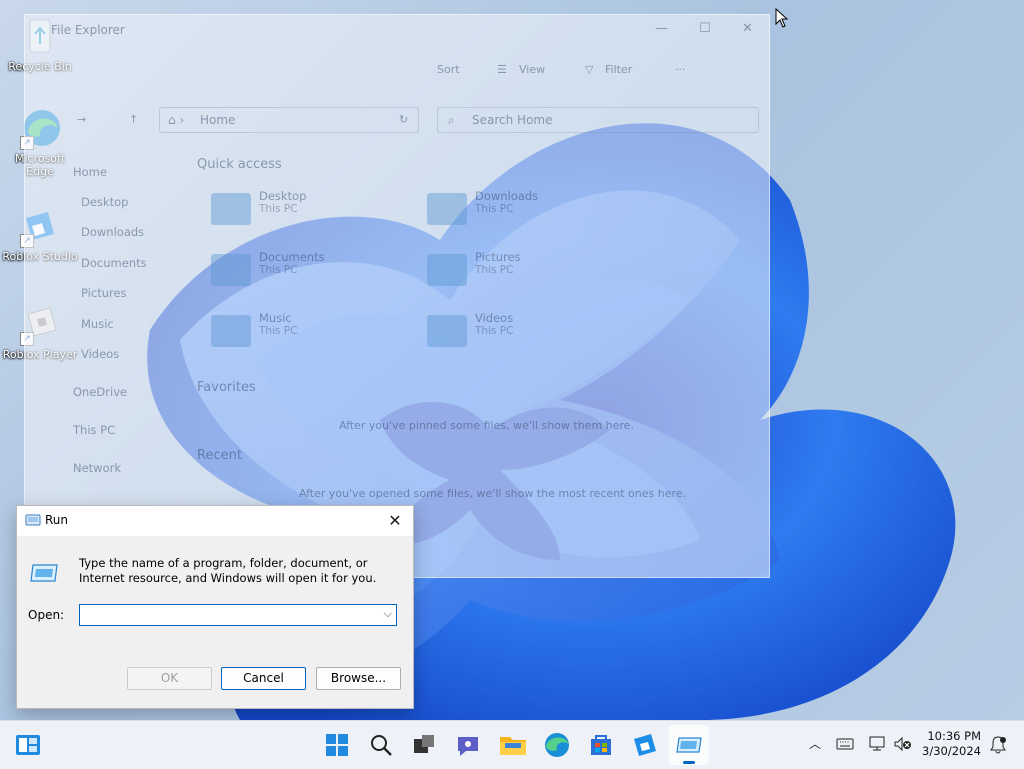 This screenshot has height=769, width=1024. What do you see at coordinates (403, 119) in the screenshot?
I see `refresh-icon: ↻` at bounding box center [403, 119].